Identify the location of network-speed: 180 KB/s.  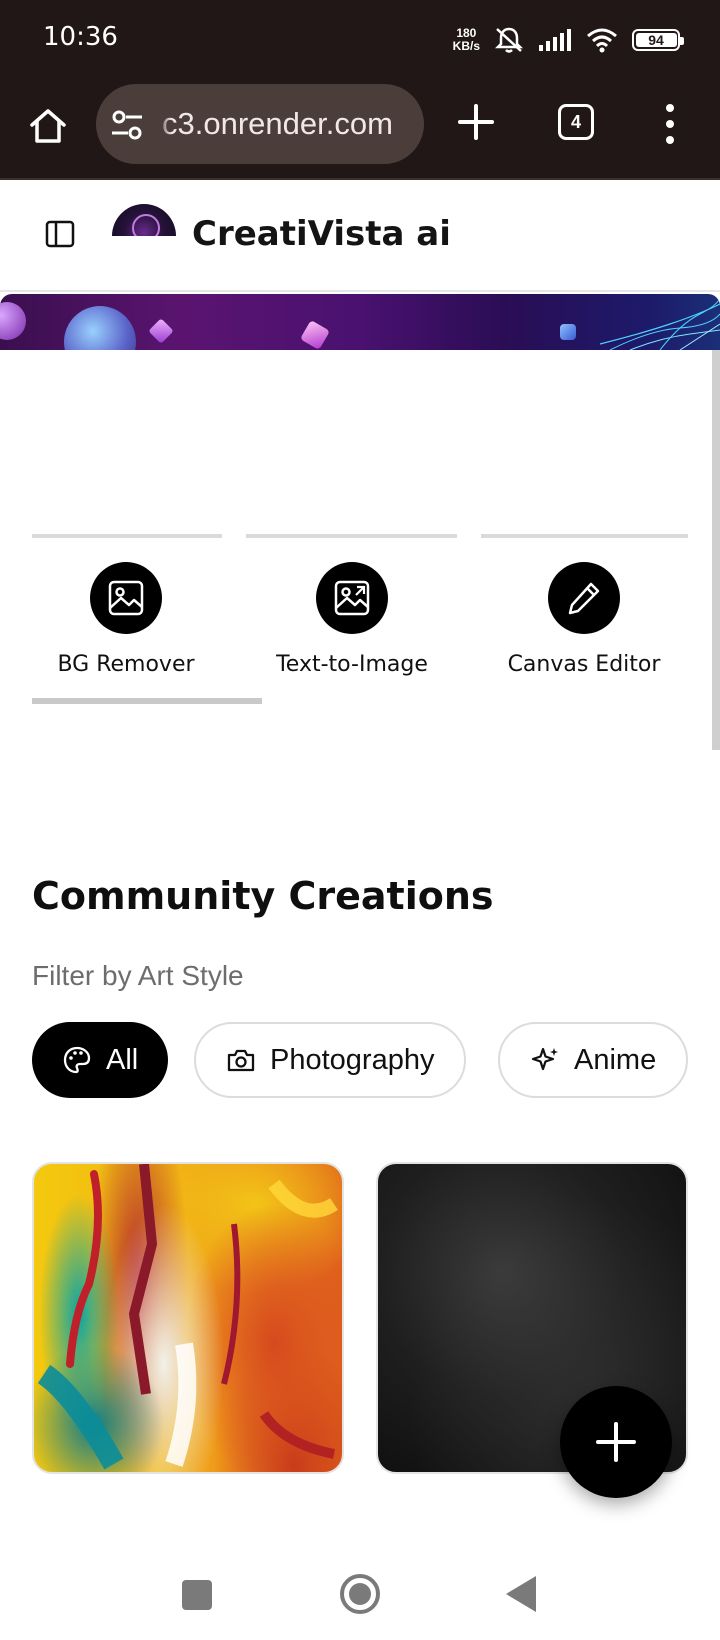
(466, 40).